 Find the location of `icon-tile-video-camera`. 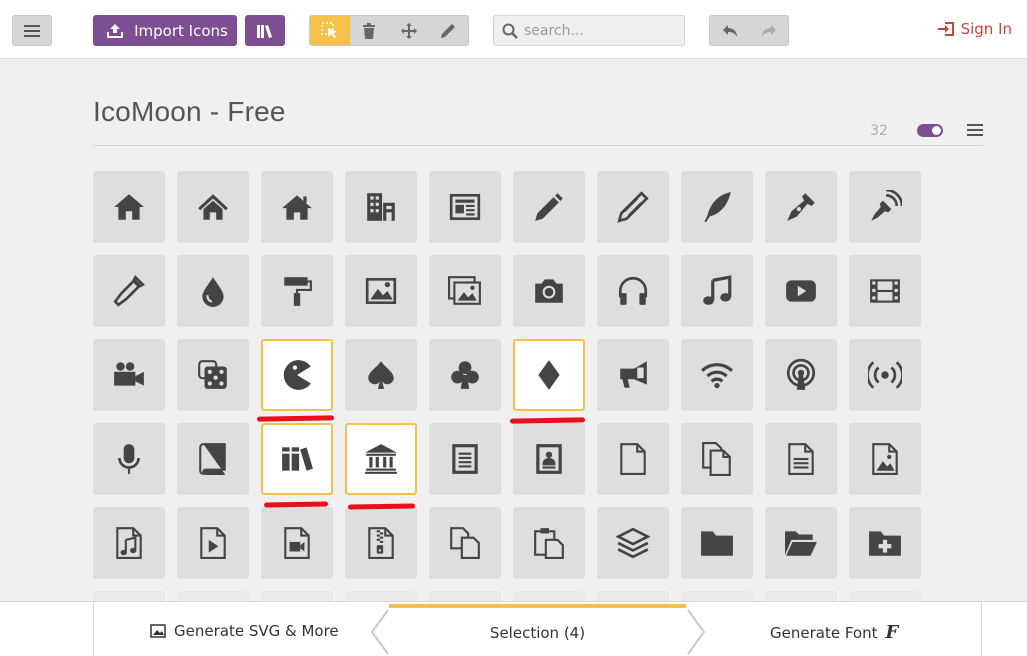

icon-tile-video-camera is located at coordinates (129, 375).